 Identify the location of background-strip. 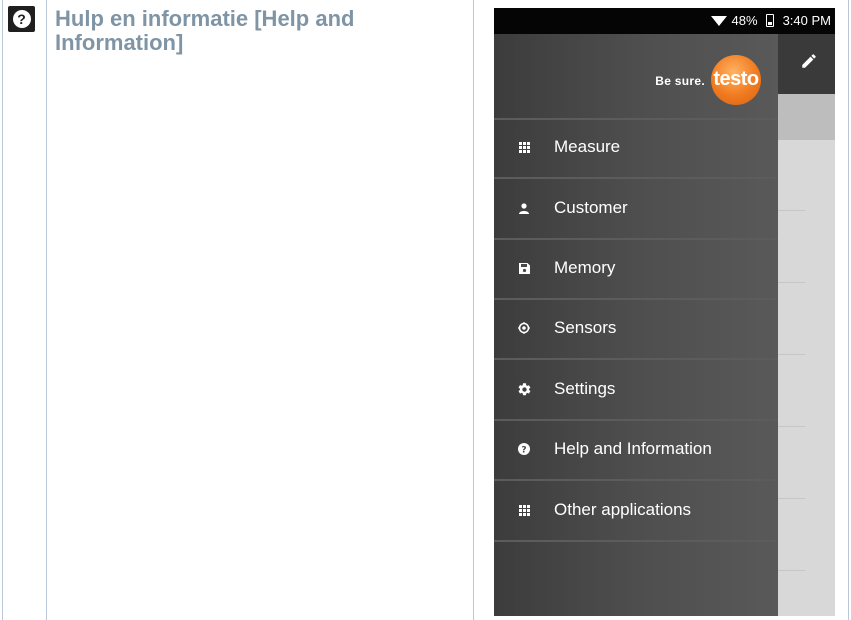
(806, 117).